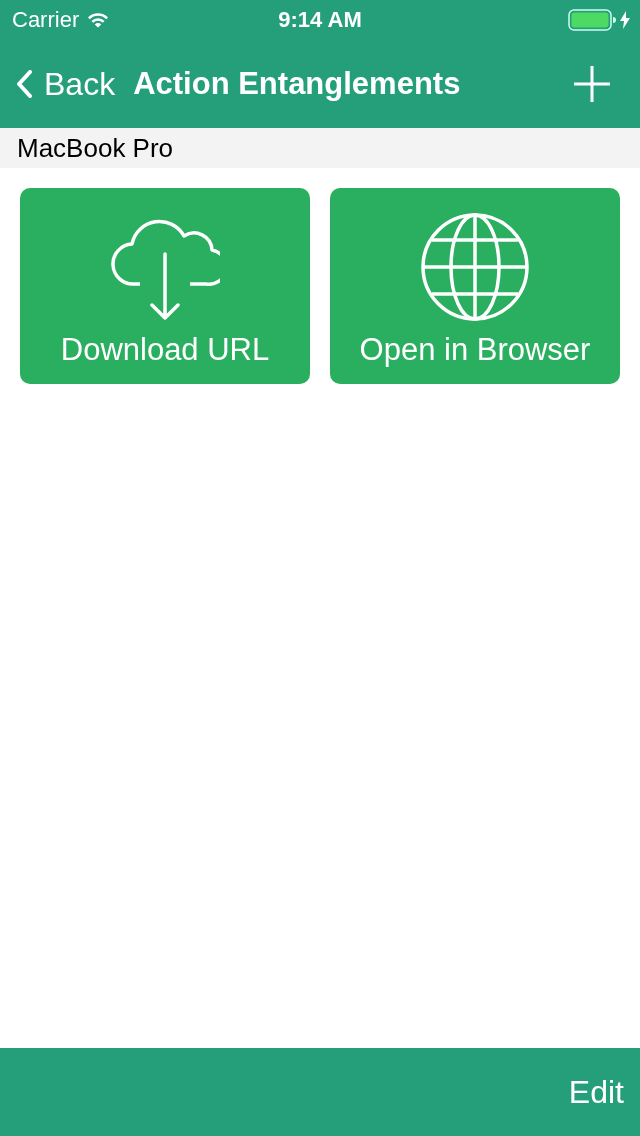 This screenshot has height=1136, width=640. What do you see at coordinates (95, 148) in the screenshot?
I see `section-title: MacBook Pro` at bounding box center [95, 148].